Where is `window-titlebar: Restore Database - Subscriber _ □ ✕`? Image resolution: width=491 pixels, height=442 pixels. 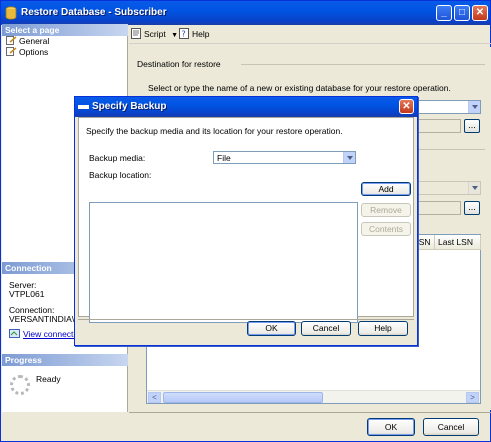
window-titlebar: Restore Database - Subscriber _ □ ✕ is located at coordinates (245, 13).